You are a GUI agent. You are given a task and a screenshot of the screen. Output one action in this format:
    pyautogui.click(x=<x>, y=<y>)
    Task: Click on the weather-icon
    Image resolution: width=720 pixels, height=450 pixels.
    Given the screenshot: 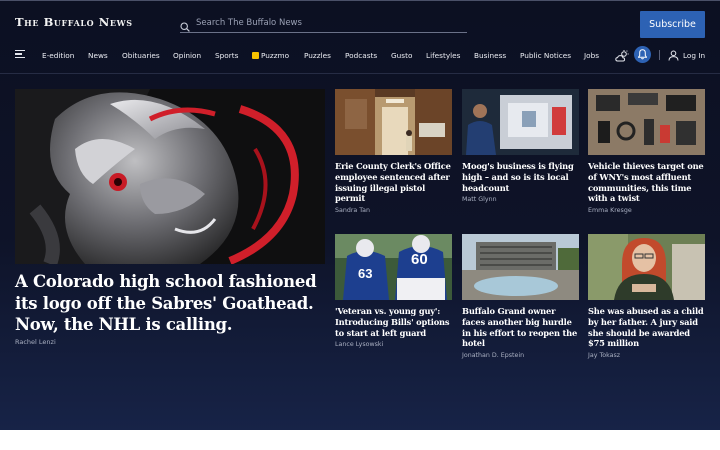 What is the action you would take?
    pyautogui.click(x=622, y=57)
    